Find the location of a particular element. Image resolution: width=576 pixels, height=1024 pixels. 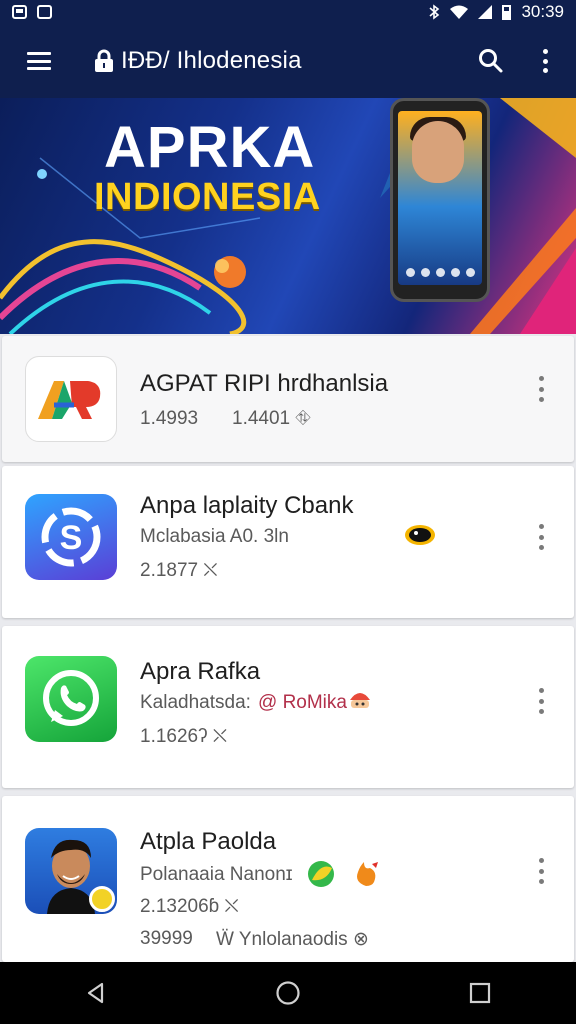

banner-title: APRKA is located at coordinates (210, 147).